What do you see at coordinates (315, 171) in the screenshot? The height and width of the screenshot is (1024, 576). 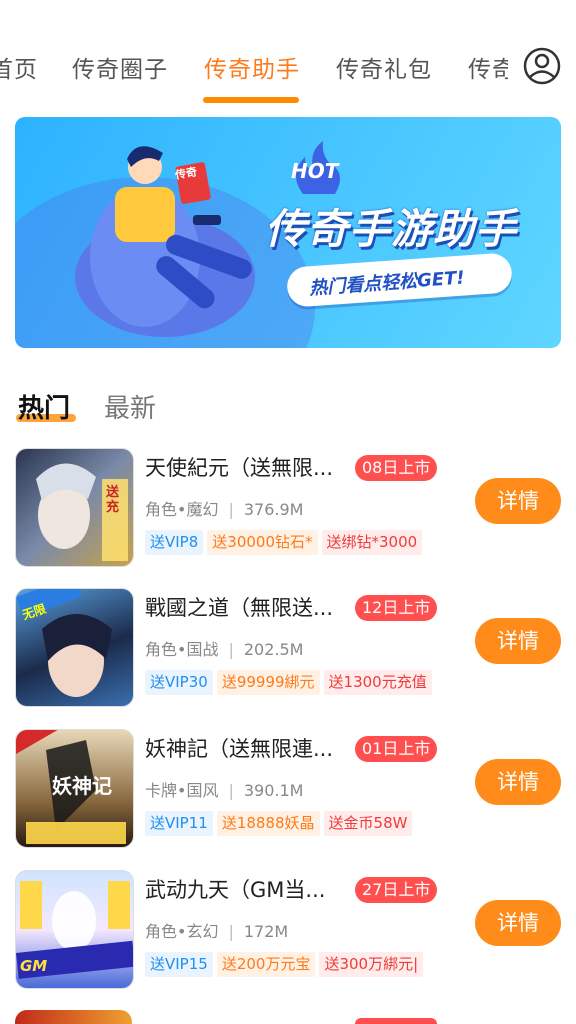 I see `banner-hot-label: HOT` at bounding box center [315, 171].